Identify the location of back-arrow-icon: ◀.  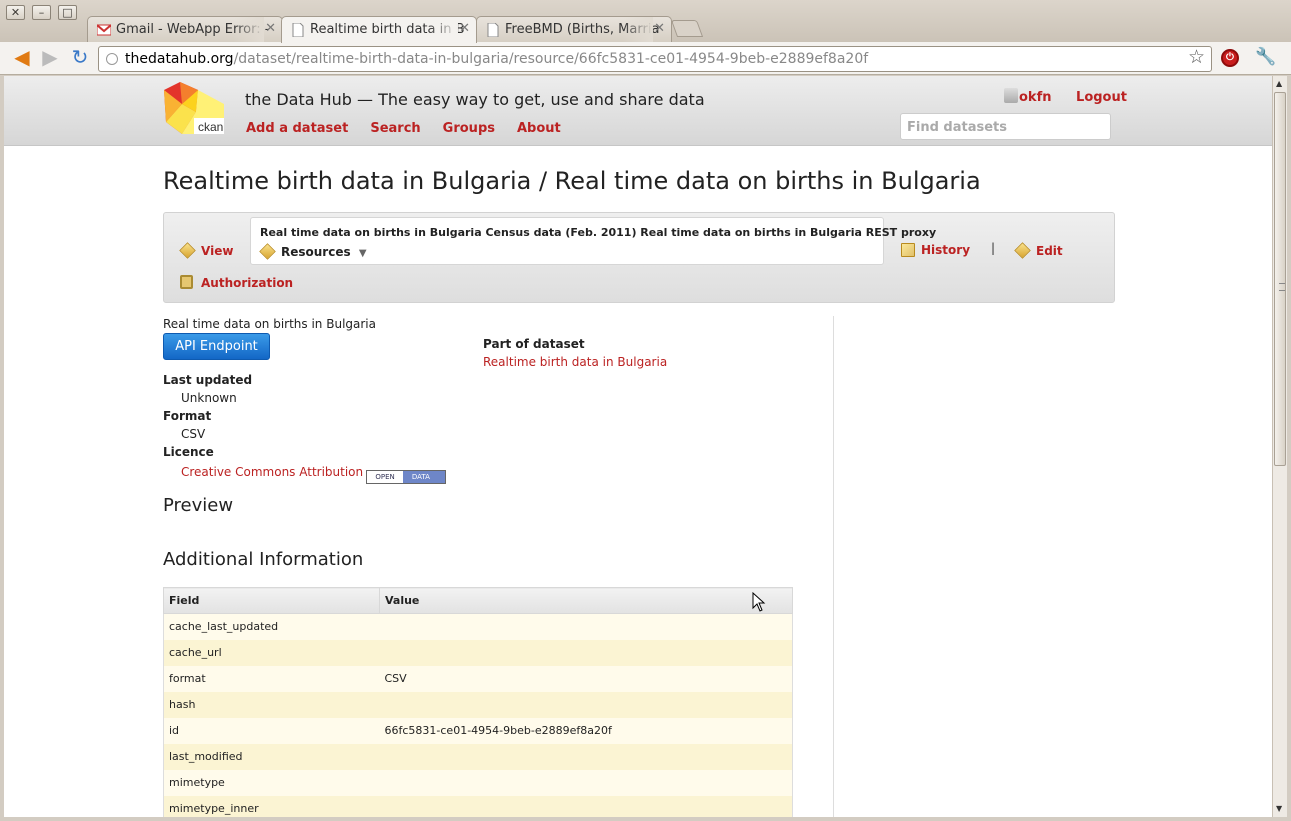
(22, 58).